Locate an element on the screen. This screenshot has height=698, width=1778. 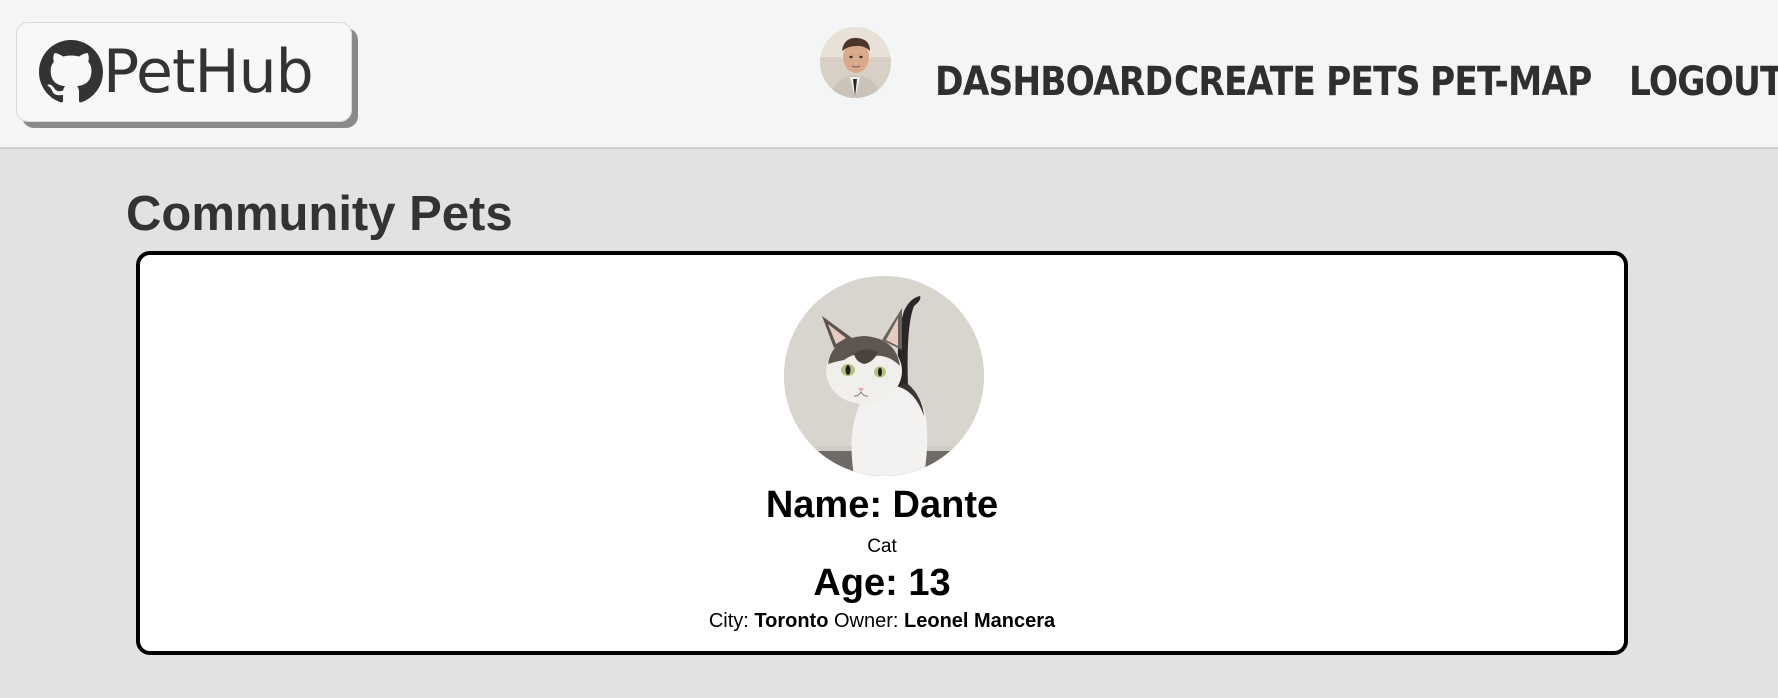
nav-create-pets: CREATE PETS is located at coordinates (1297, 82).